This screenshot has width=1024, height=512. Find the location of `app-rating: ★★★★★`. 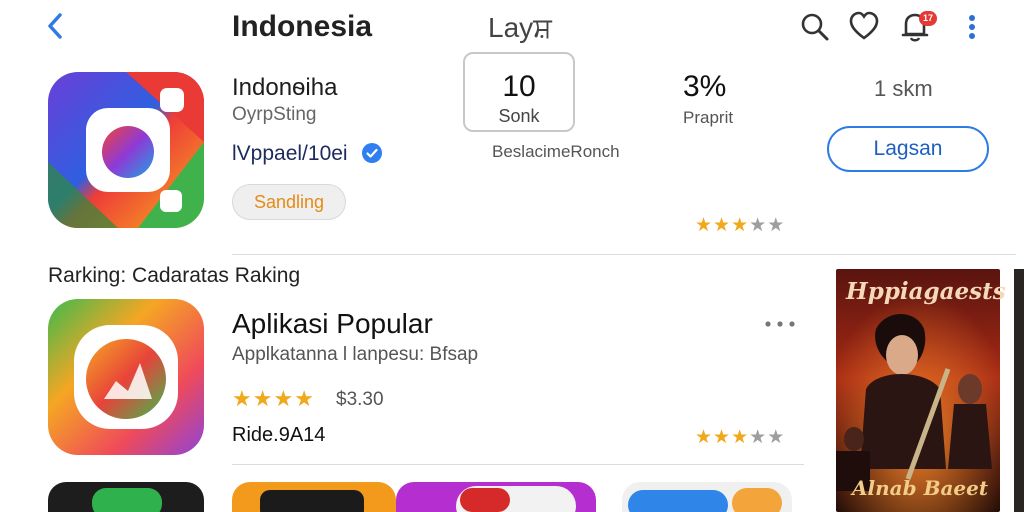

app-rating: ★★★★★ is located at coordinates (740, 225).